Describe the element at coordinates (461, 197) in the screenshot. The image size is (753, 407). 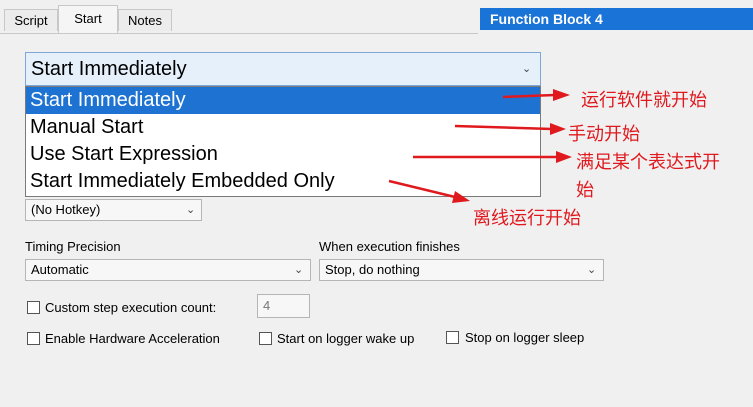
I see `arrow-4-head` at that location.